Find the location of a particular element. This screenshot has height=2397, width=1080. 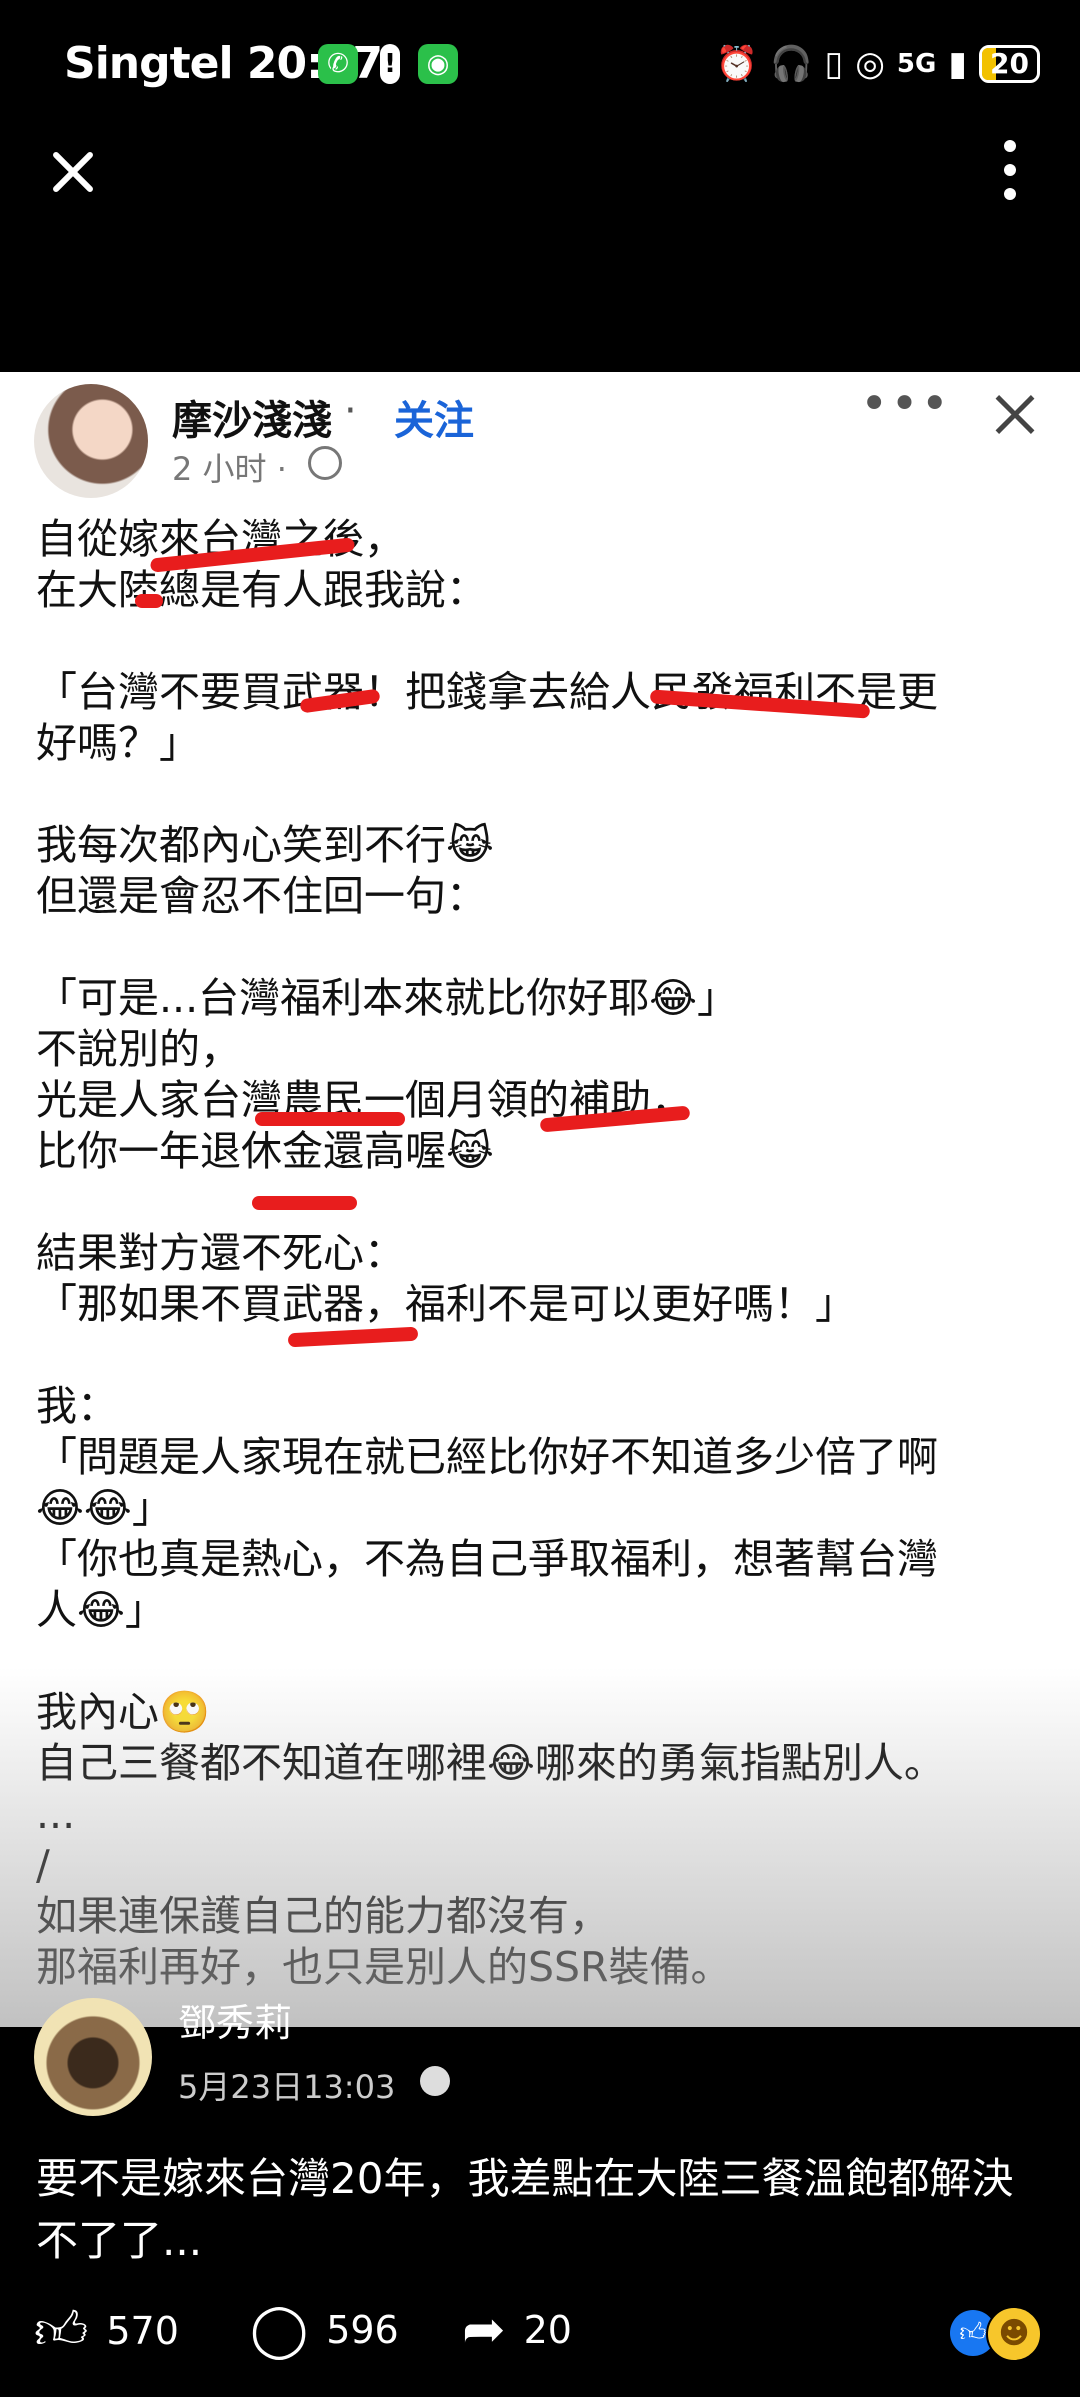

embedded-follow-link: 关注 is located at coordinates (434, 421).